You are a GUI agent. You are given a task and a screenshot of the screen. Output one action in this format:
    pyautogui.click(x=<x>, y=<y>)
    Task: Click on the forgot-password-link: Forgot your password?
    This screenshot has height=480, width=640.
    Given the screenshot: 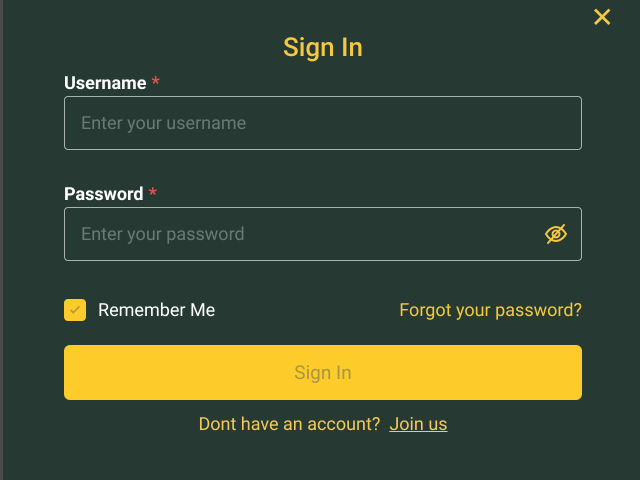 What is the action you would take?
    pyautogui.click(x=490, y=310)
    